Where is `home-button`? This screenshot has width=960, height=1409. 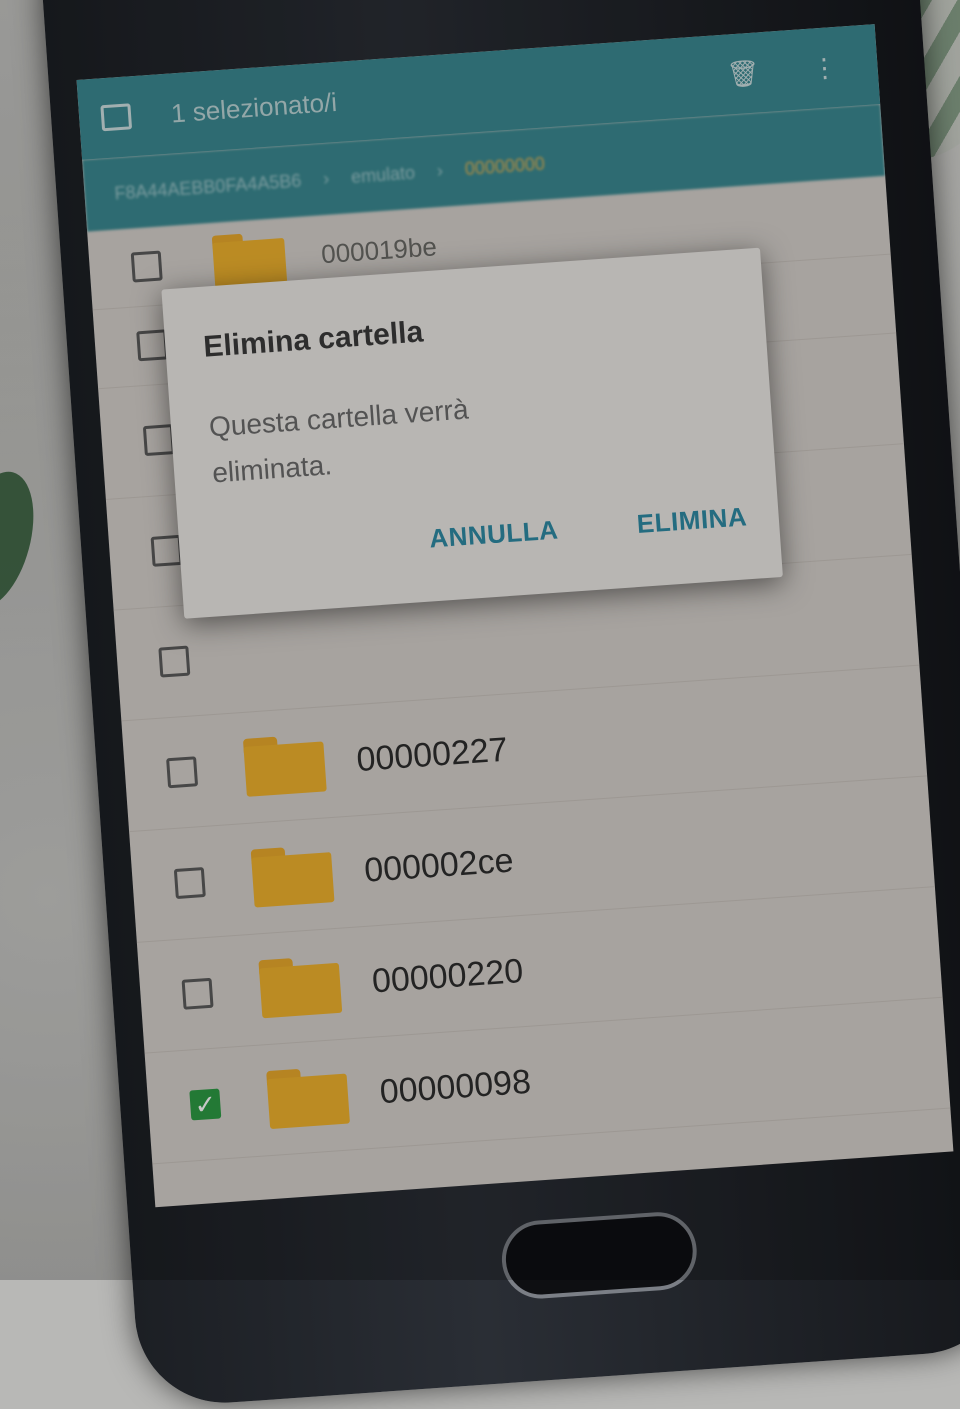 home-button is located at coordinates (599, 1255).